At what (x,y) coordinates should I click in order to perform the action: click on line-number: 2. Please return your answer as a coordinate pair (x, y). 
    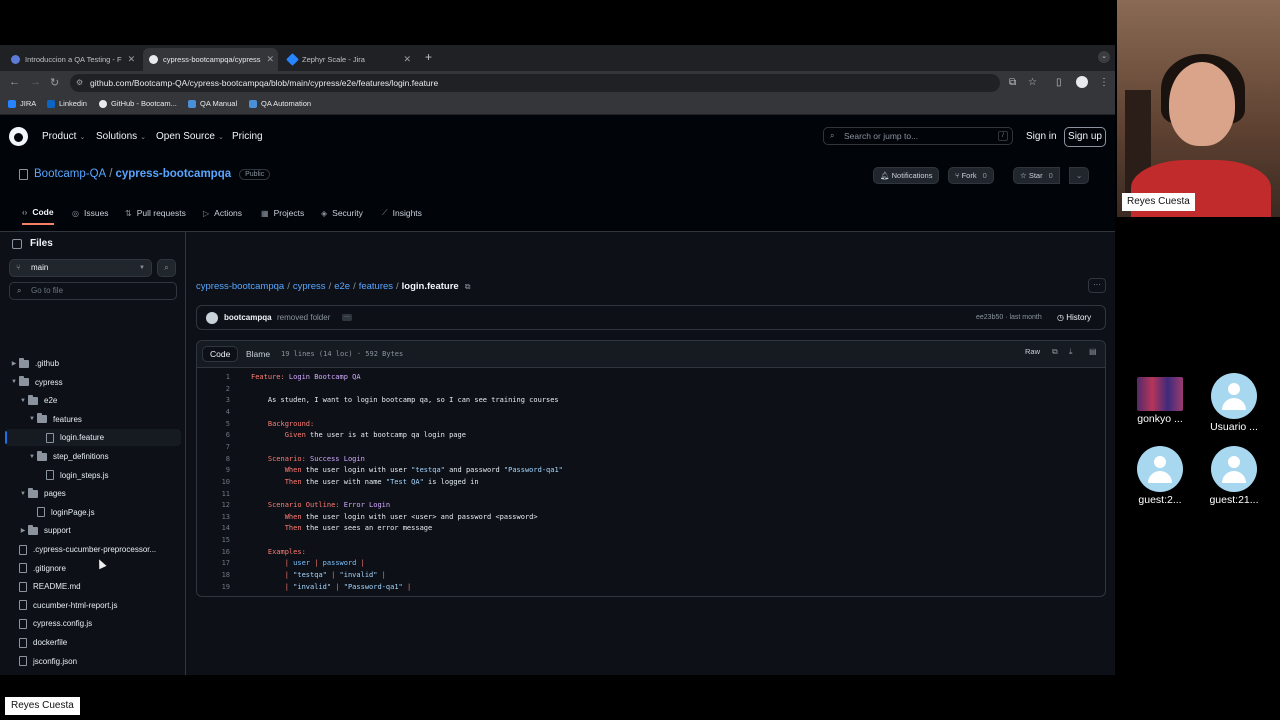
    Looking at the image, I should click on (213, 390).